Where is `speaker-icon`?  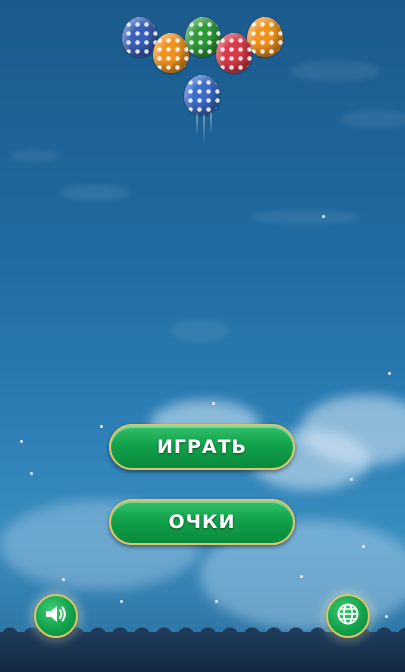 speaker-icon is located at coordinates (56, 616).